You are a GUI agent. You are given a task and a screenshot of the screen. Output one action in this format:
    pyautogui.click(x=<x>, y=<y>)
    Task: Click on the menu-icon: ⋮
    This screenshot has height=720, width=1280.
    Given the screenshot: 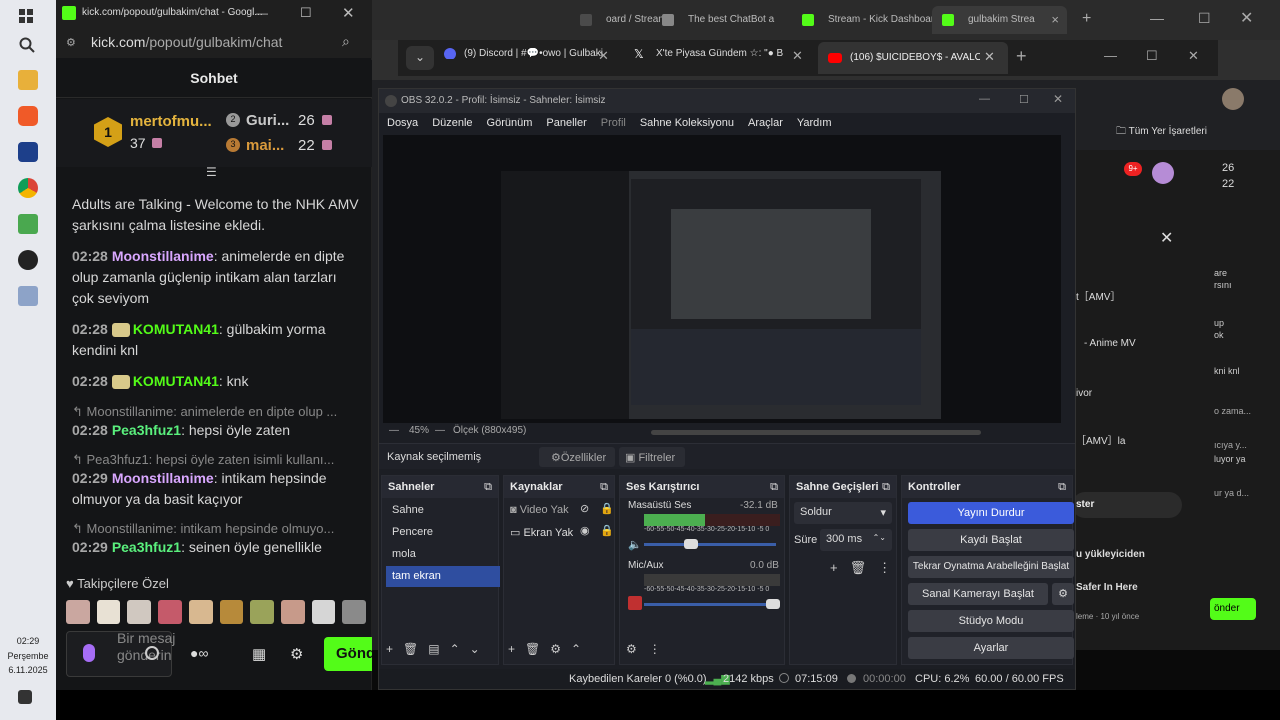 What is the action you would take?
    pyautogui.click(x=655, y=649)
    